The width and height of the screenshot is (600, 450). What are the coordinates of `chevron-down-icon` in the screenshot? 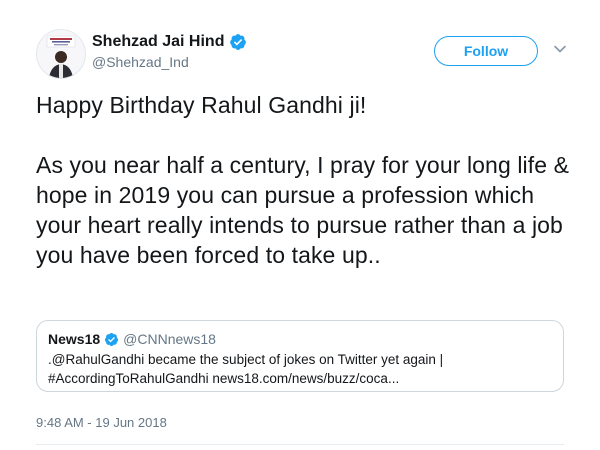 It's located at (560, 49).